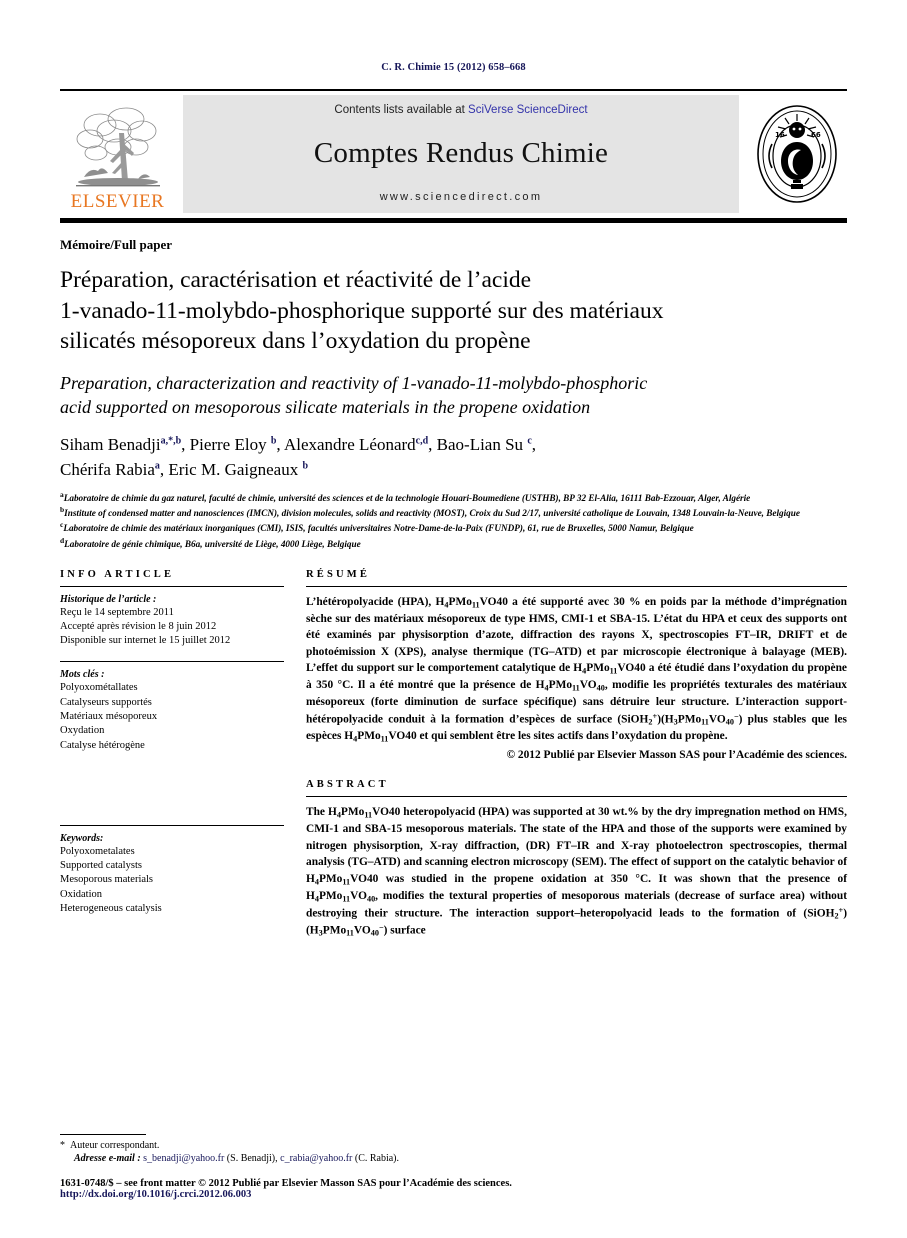 The height and width of the screenshot is (1238, 907). What do you see at coordinates (172, 825) in the screenshot?
I see `keywords-en-rule` at bounding box center [172, 825].